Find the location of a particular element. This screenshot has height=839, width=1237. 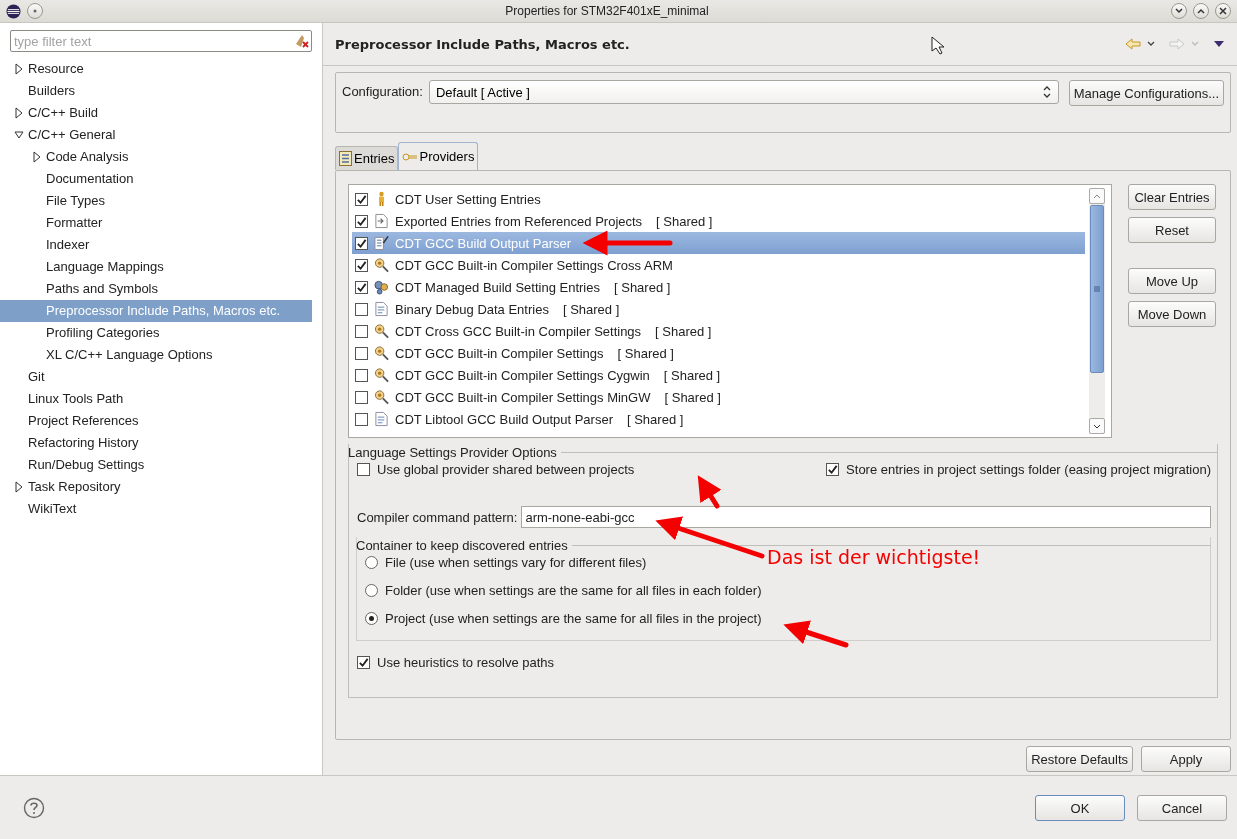

tree-item: WikiText is located at coordinates (52, 509).